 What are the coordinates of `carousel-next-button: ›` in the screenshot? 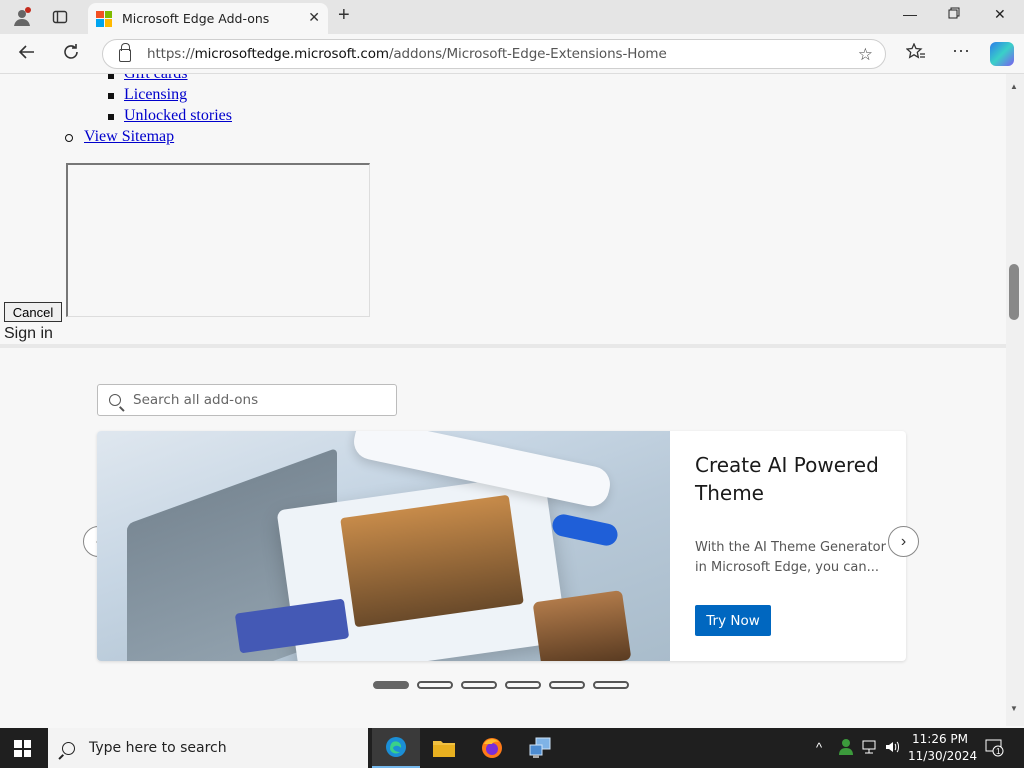 It's located at (903, 541).